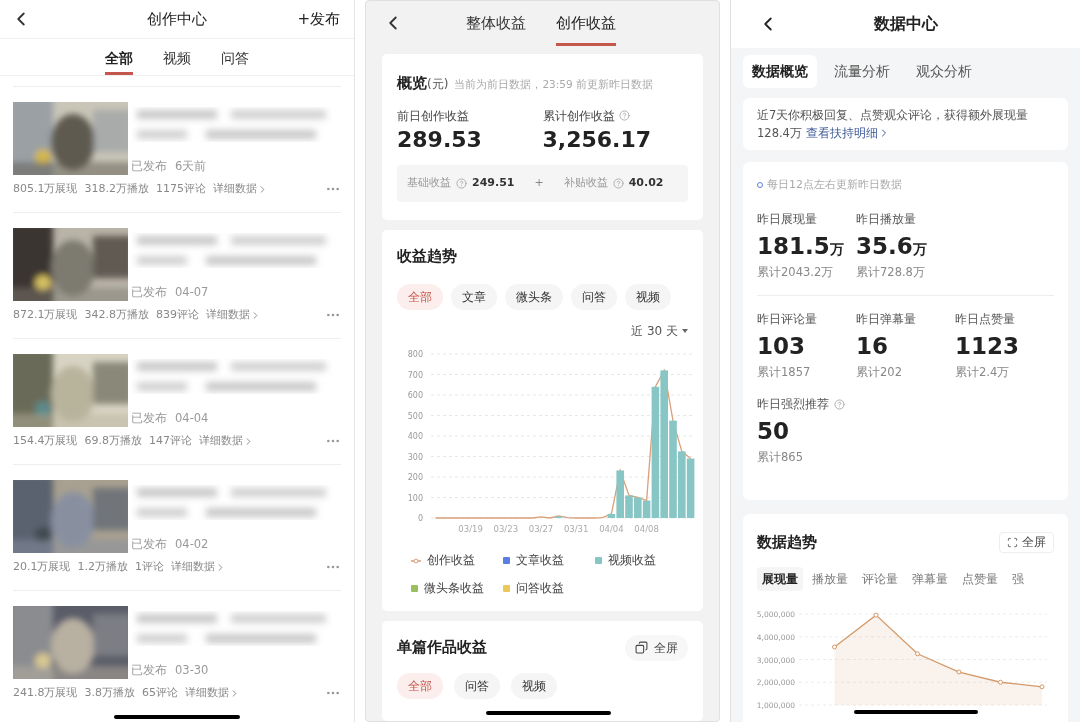  I want to click on publish-time: 04-02, so click(192, 544).